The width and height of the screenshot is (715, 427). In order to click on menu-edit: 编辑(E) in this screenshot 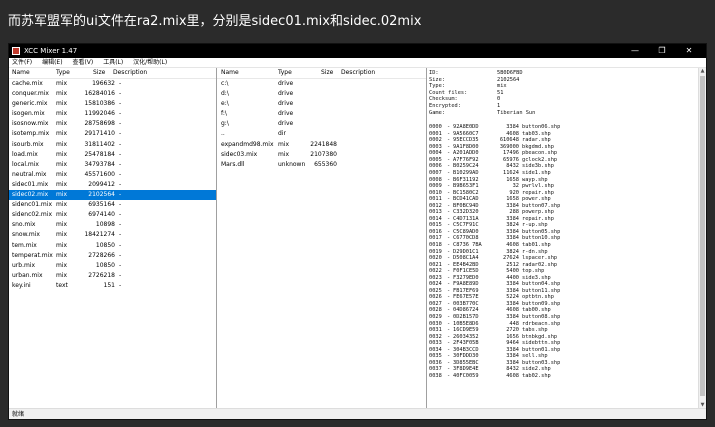, I will do `click(52, 62)`.